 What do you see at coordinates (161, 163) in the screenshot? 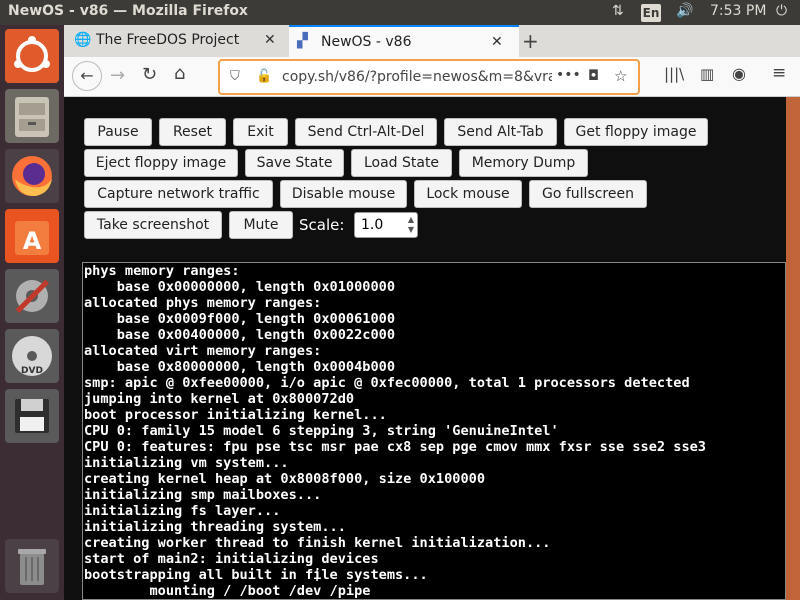
I see `eject-floppy-image-button: Eject floppy image` at bounding box center [161, 163].